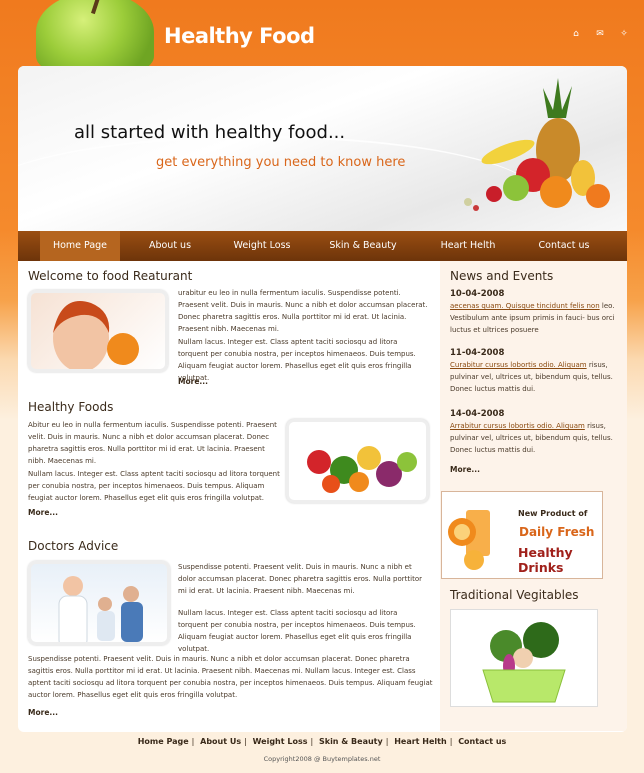 Image resolution: width=644 pixels, height=773 pixels. What do you see at coordinates (163, 741) in the screenshot?
I see `footer-link-home: Home Page` at bounding box center [163, 741].